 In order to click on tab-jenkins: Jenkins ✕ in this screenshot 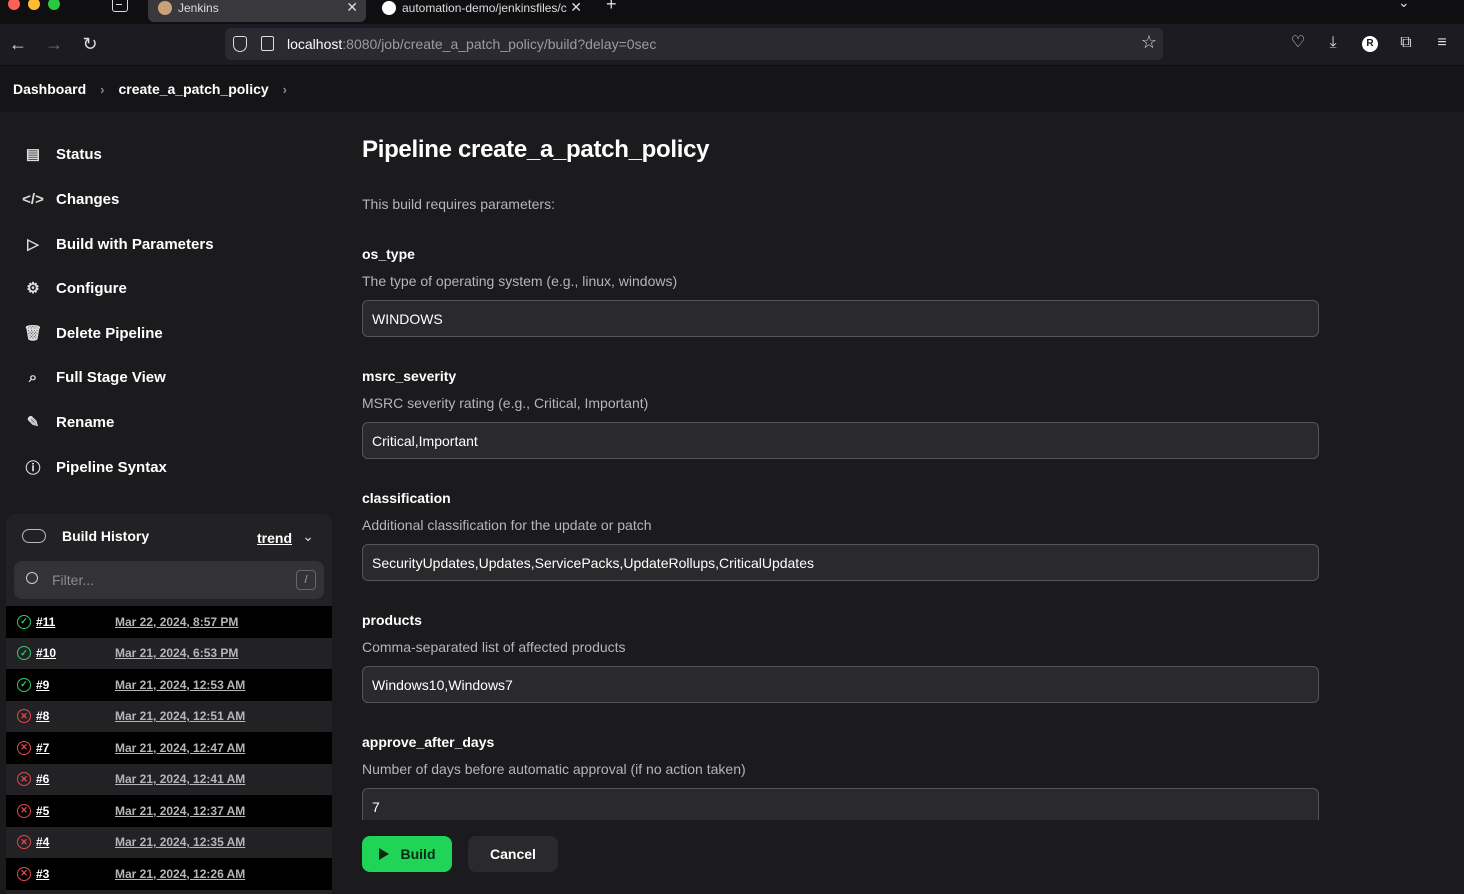, I will do `click(257, 11)`.